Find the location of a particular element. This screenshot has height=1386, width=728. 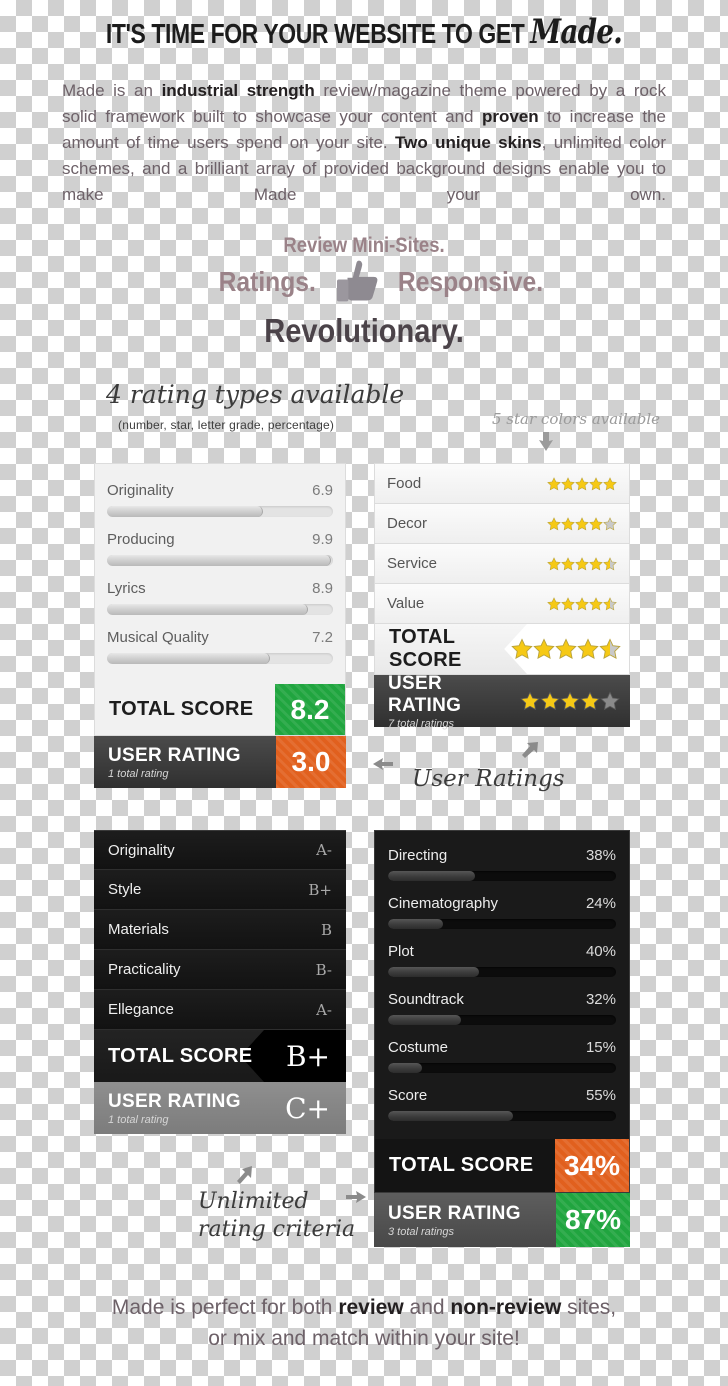

user-rating-value: C+ is located at coordinates (307, 1108).